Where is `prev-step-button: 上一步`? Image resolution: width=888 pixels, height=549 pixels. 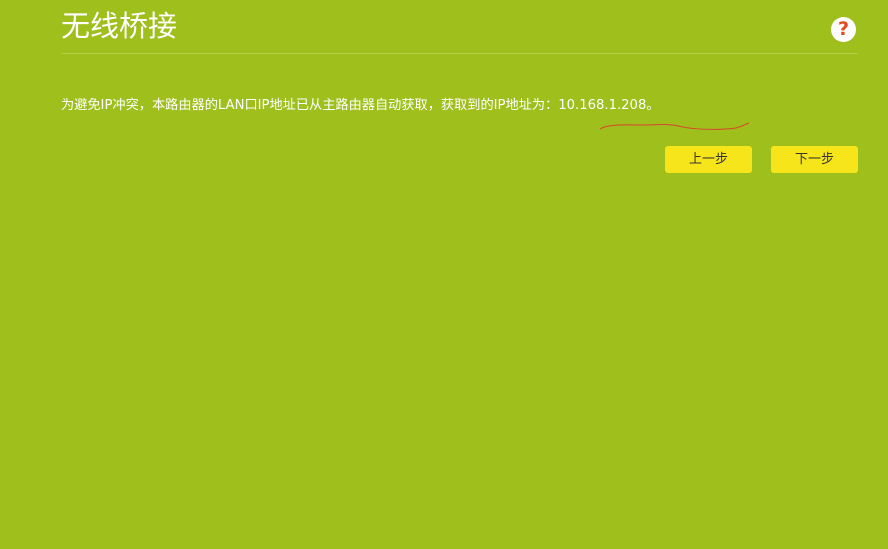
prev-step-button: 上一步 is located at coordinates (708, 159).